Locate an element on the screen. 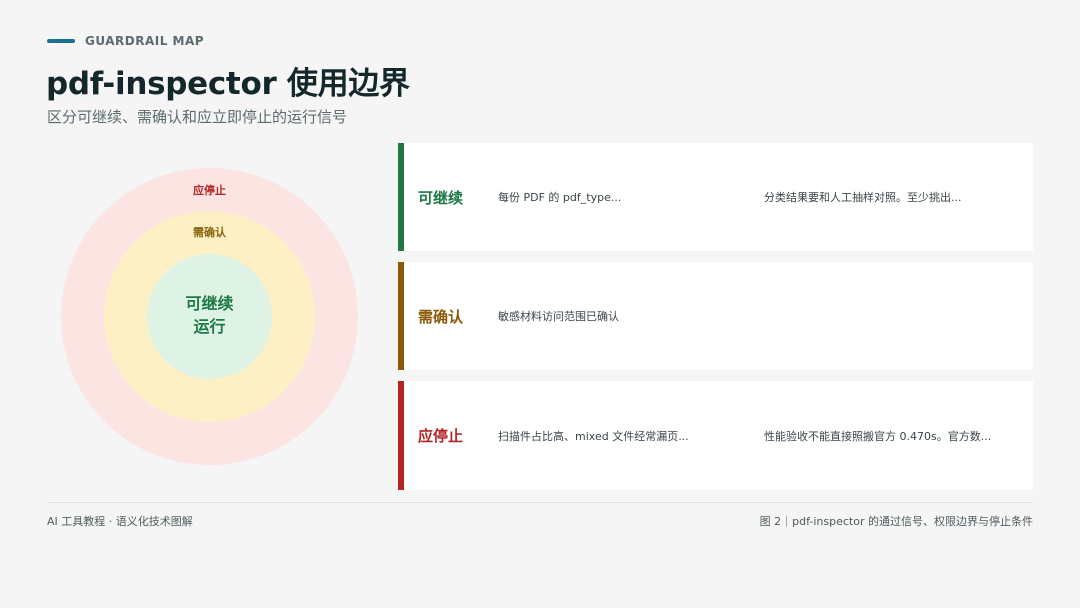  stop-zone-label: 应停止 is located at coordinates (209, 190).